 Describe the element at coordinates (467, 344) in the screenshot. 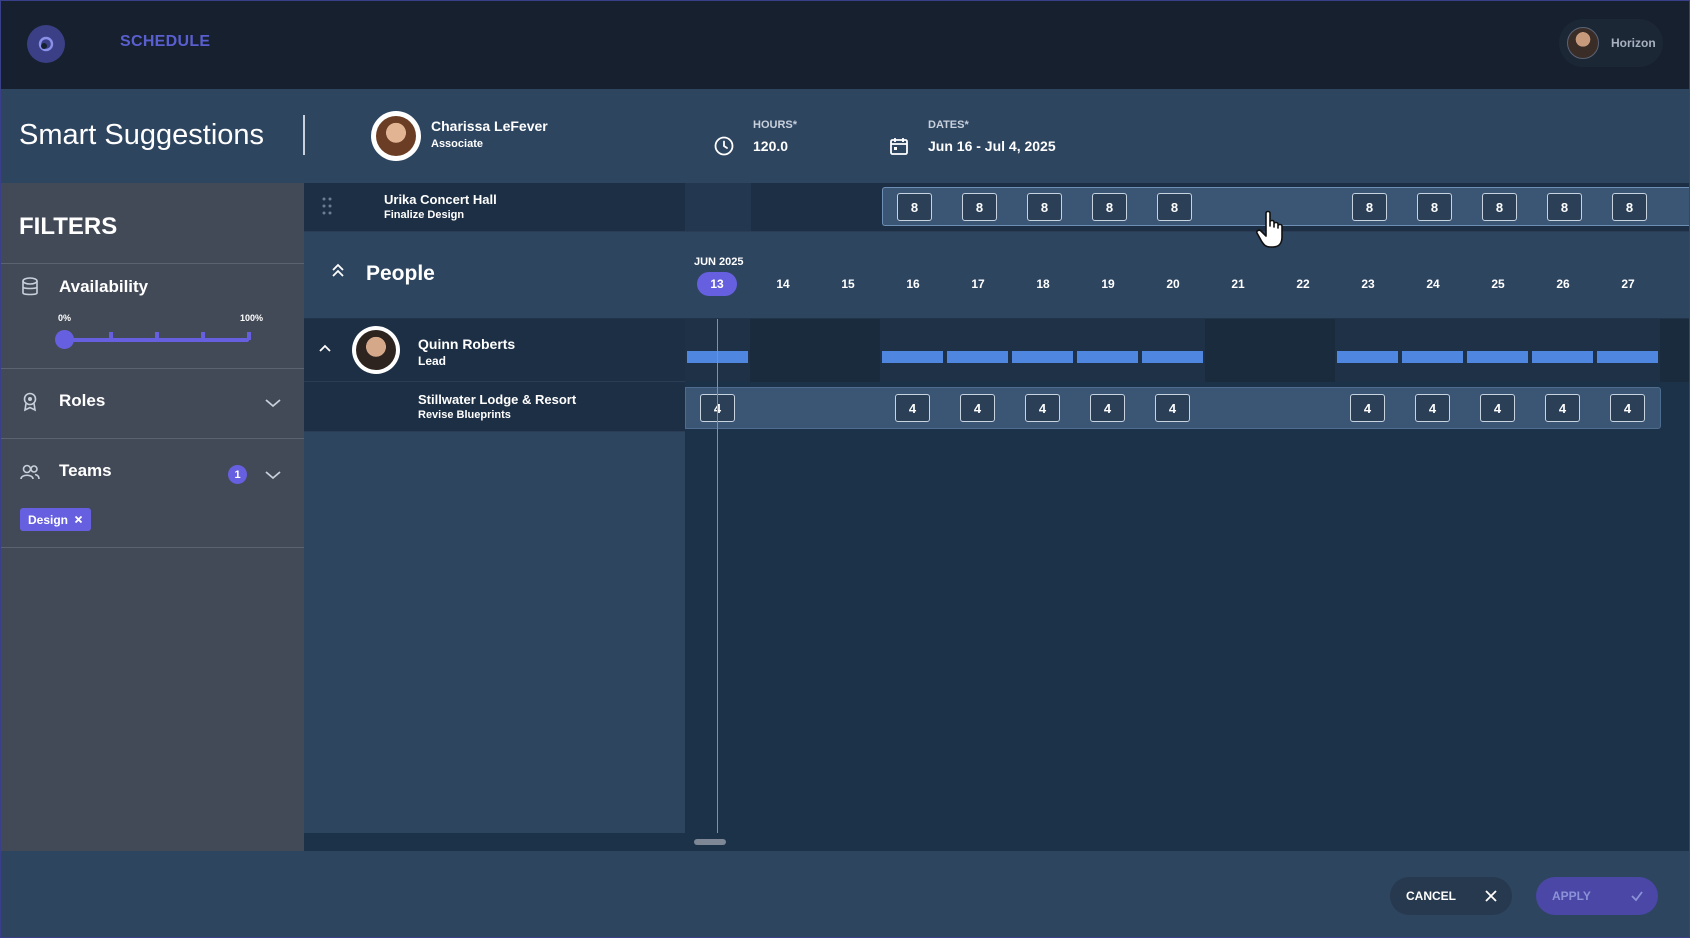

I see `person-name: Quinn Roberts` at that location.